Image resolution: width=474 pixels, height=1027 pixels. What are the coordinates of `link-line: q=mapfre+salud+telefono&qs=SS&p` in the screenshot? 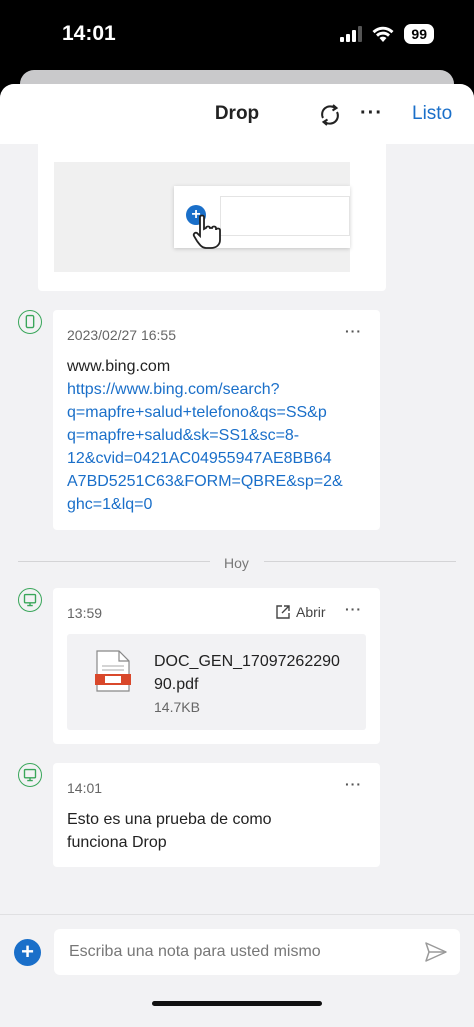 It's located at (197, 412).